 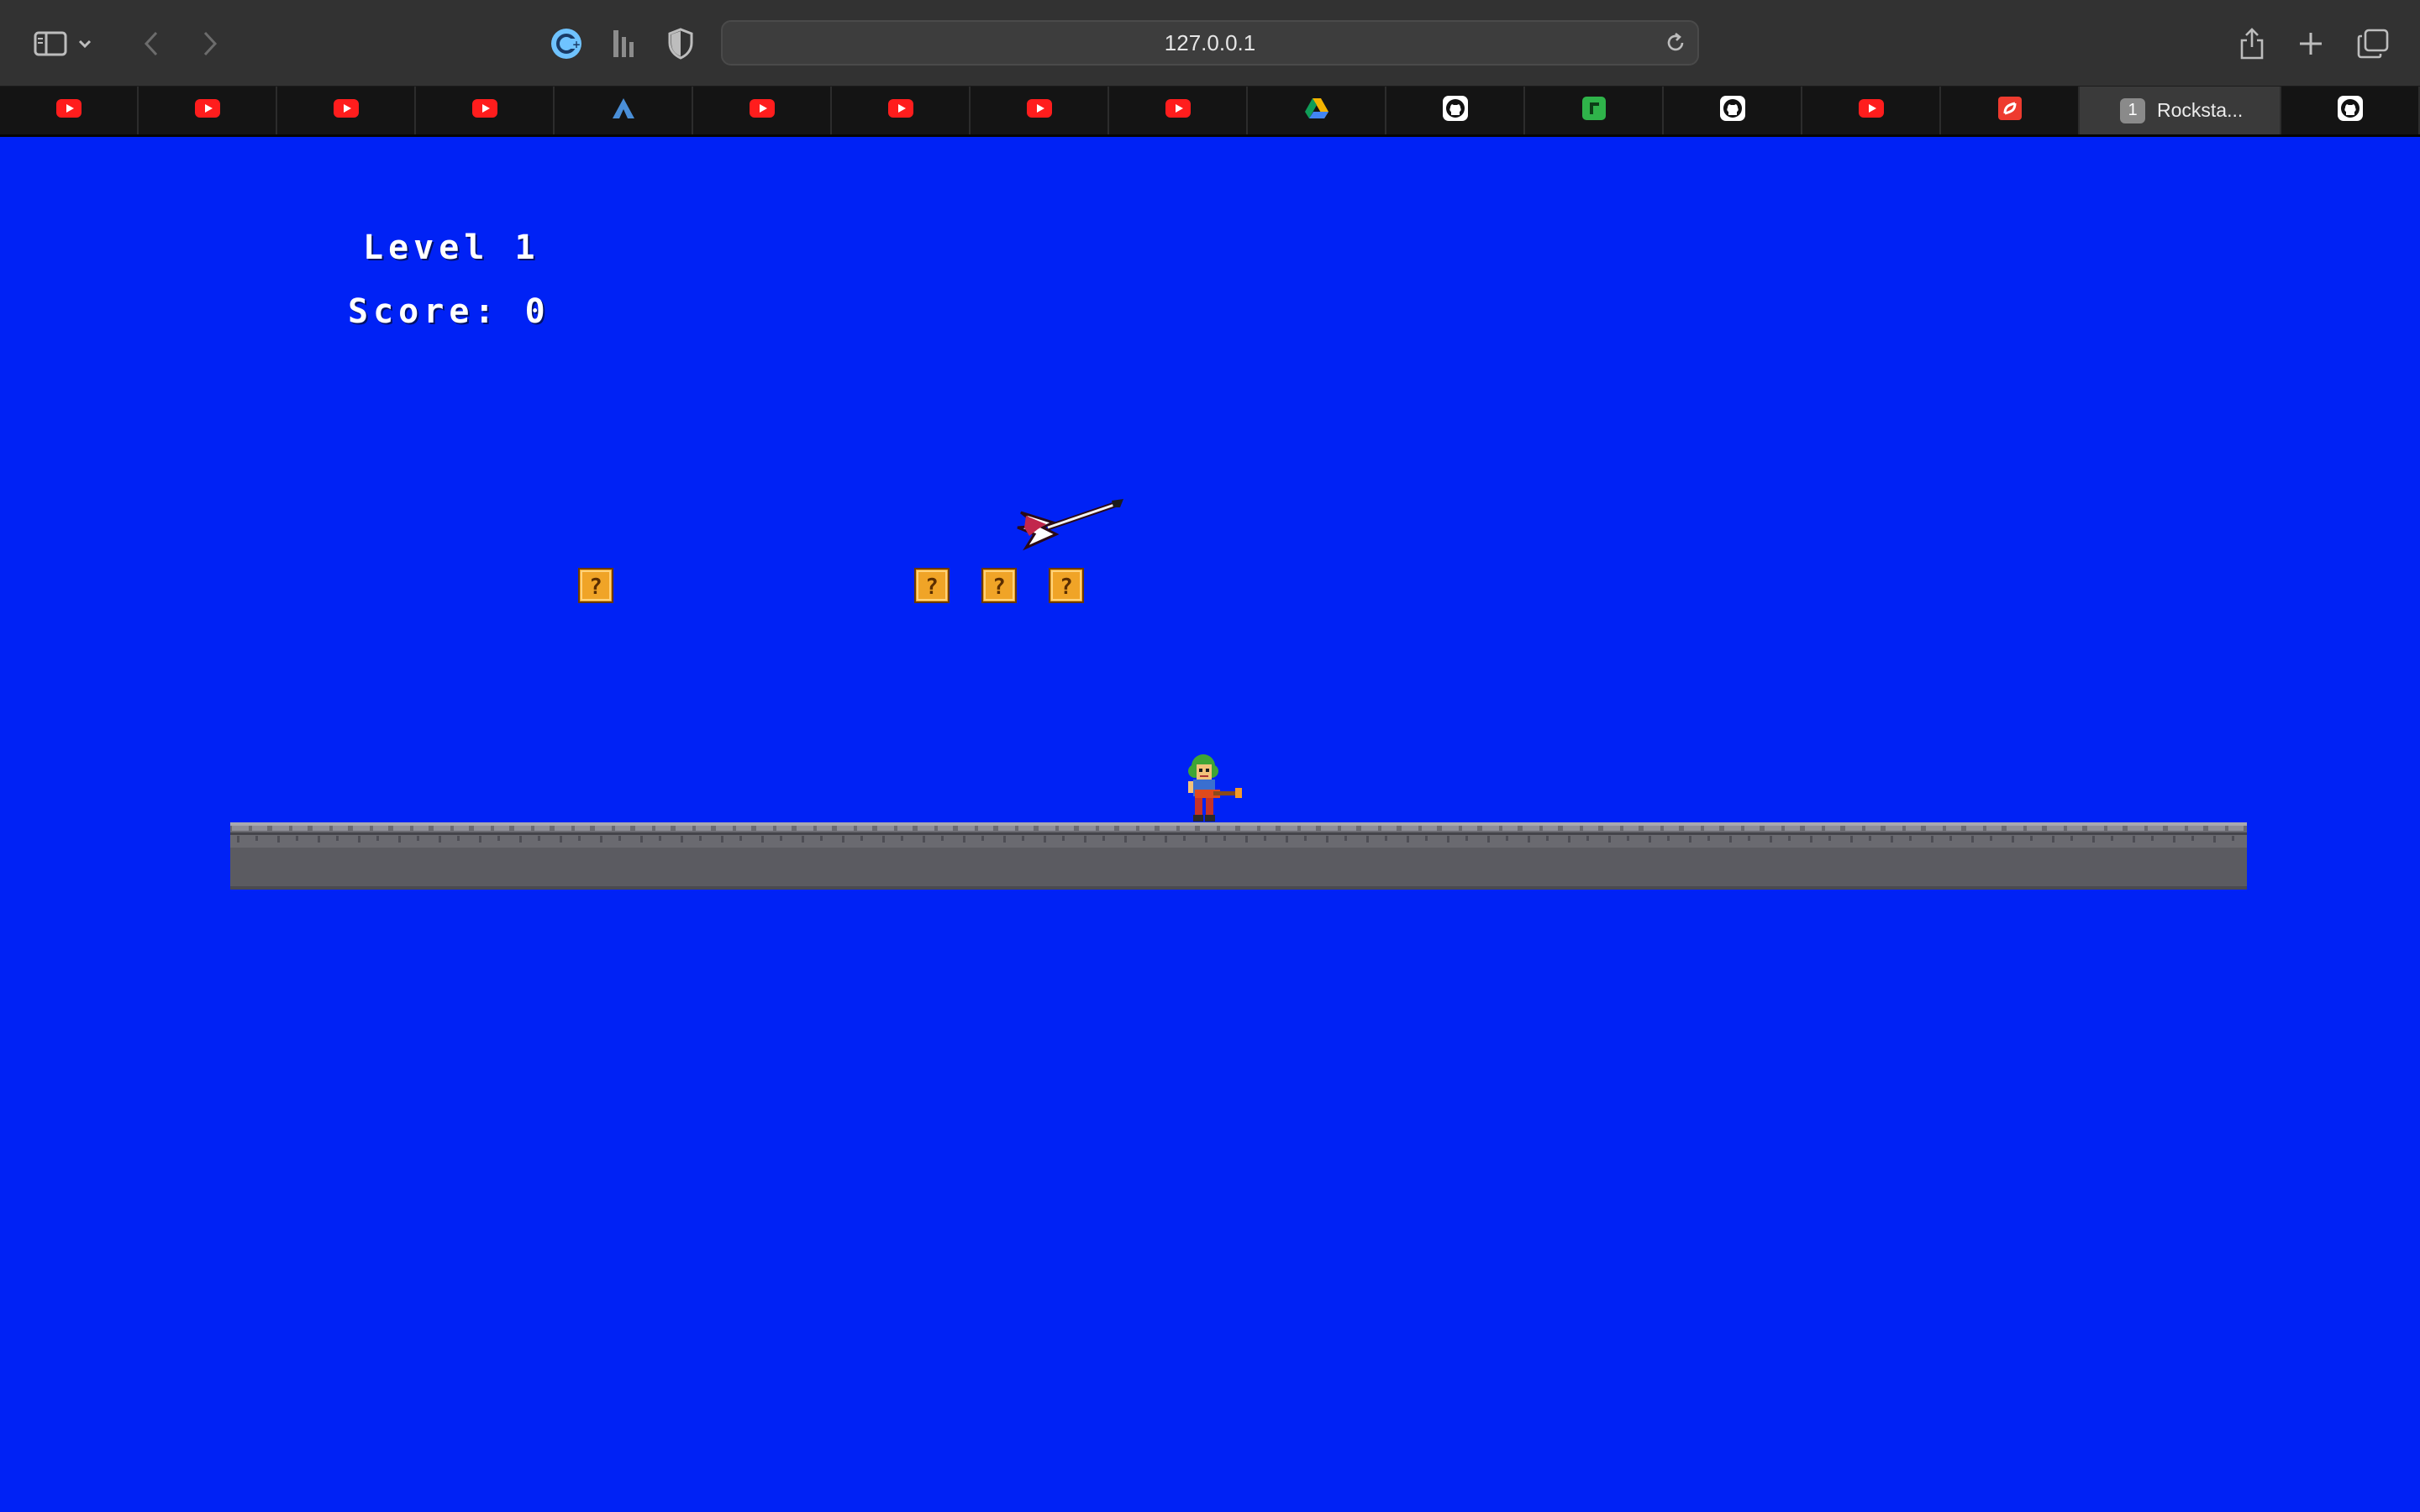 I want to click on ground-platform, so click(x=1238, y=856).